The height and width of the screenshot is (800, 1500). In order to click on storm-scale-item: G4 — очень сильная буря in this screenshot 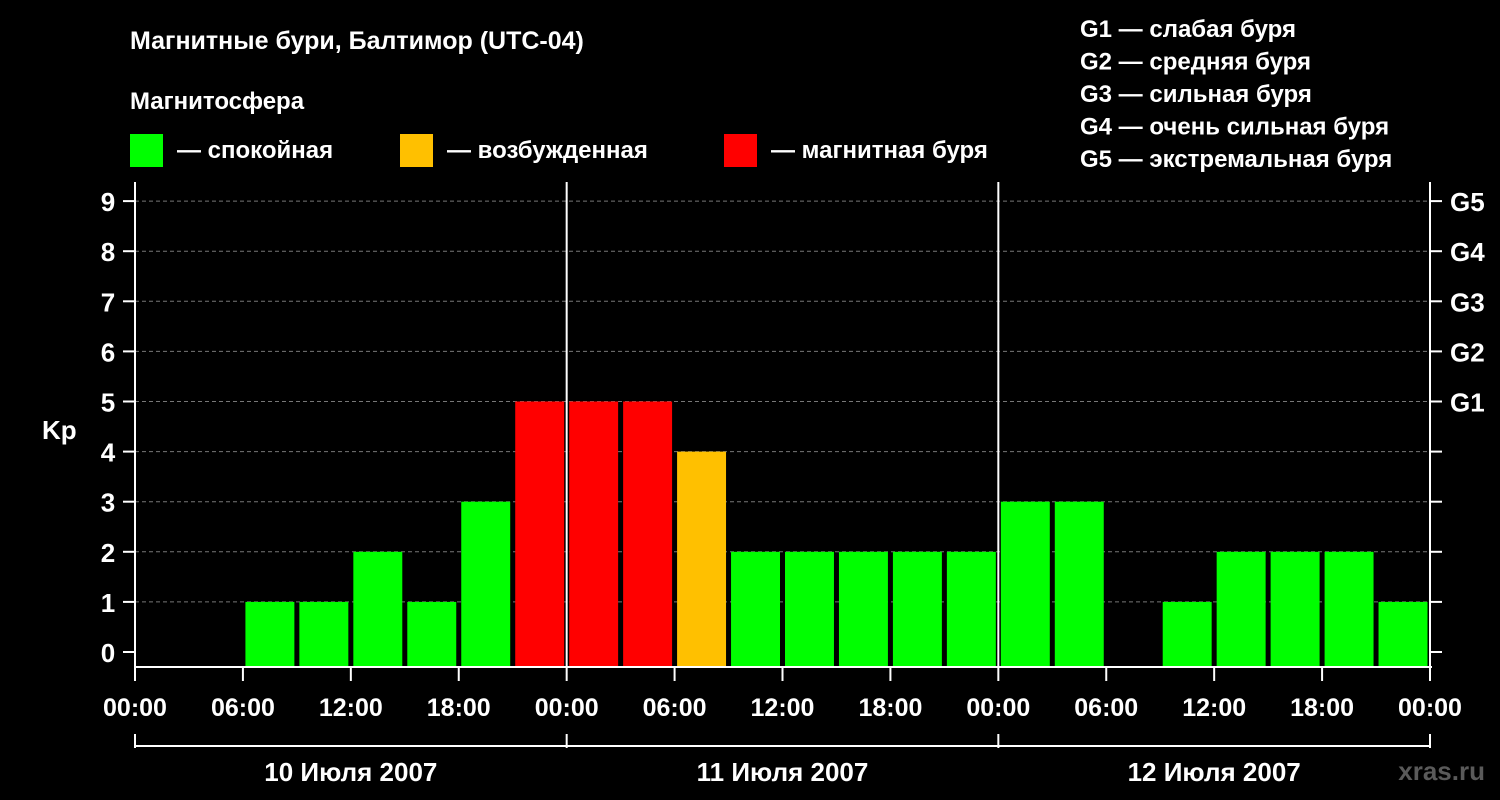, I will do `click(1234, 127)`.